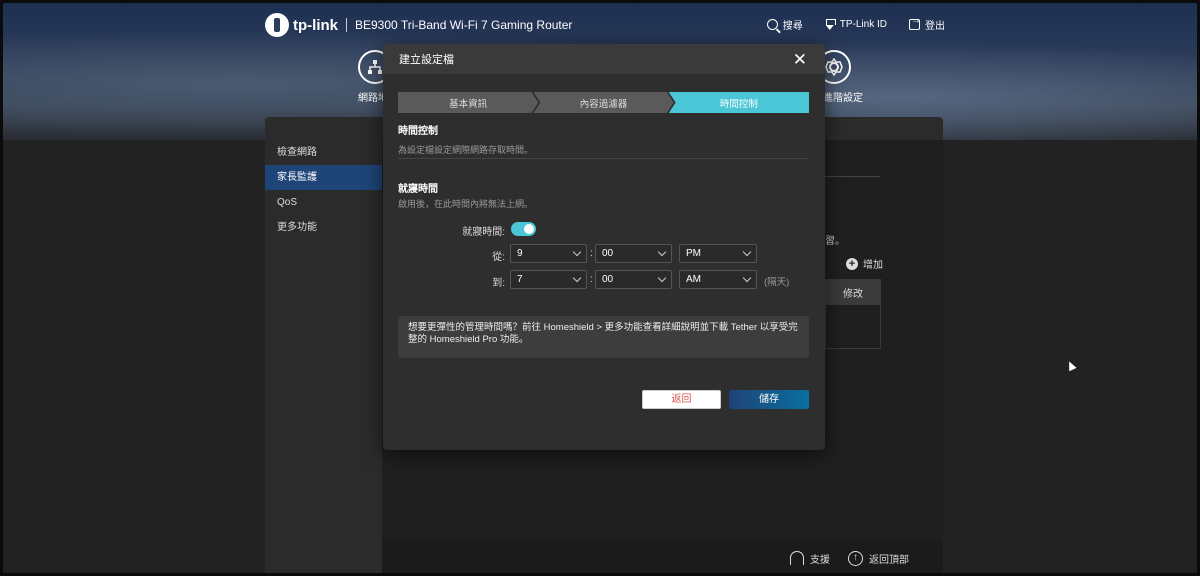 The width and height of the screenshot is (1200, 576). Describe the element at coordinates (323, 202) in the screenshot. I see `sidebar-item-qos: QoS` at that location.